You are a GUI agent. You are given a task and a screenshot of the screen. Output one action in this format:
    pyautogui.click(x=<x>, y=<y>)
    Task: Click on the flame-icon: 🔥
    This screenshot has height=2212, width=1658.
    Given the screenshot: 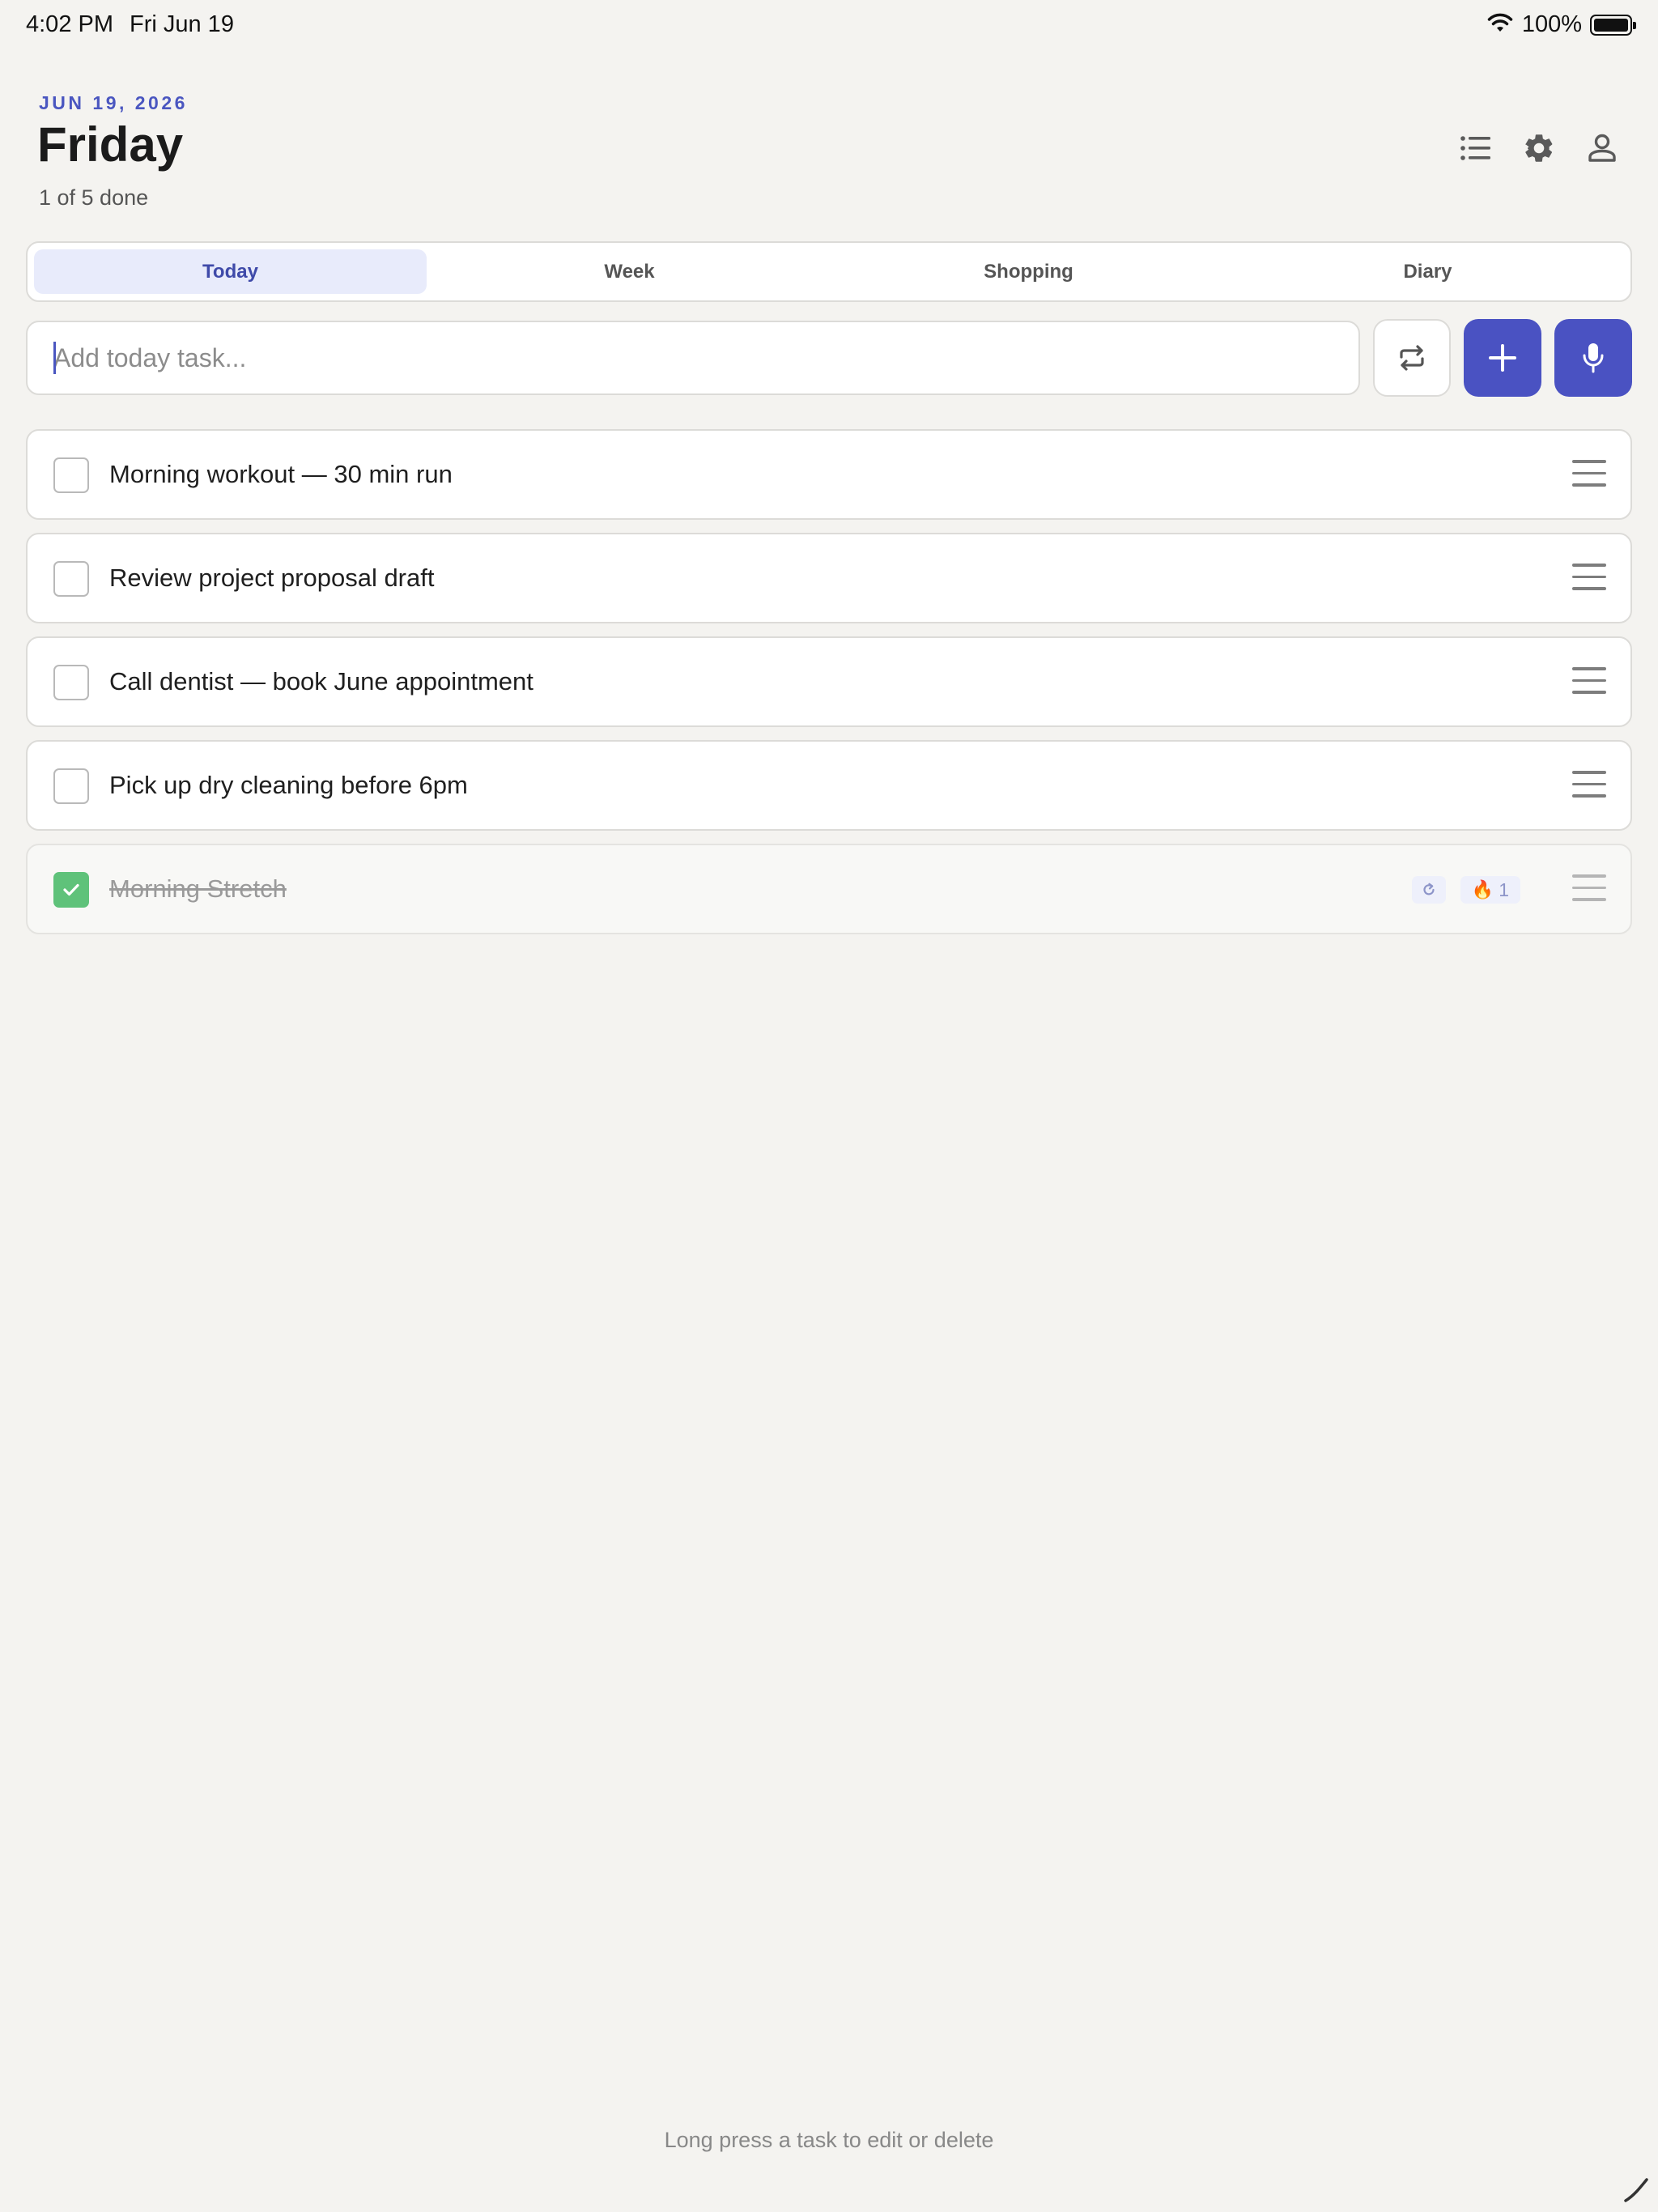 What is the action you would take?
    pyautogui.click(x=1482, y=890)
    